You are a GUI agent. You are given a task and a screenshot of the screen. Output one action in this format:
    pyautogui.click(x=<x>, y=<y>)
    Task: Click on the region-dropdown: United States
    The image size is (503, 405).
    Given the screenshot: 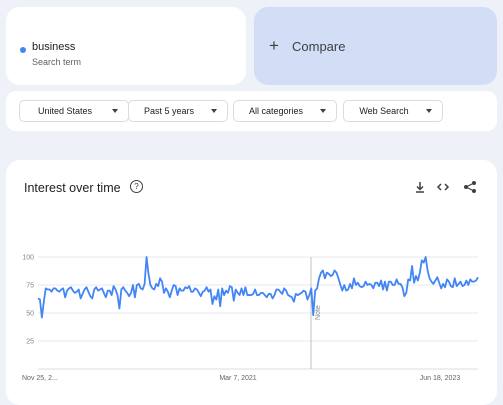 What is the action you would take?
    pyautogui.click(x=74, y=111)
    